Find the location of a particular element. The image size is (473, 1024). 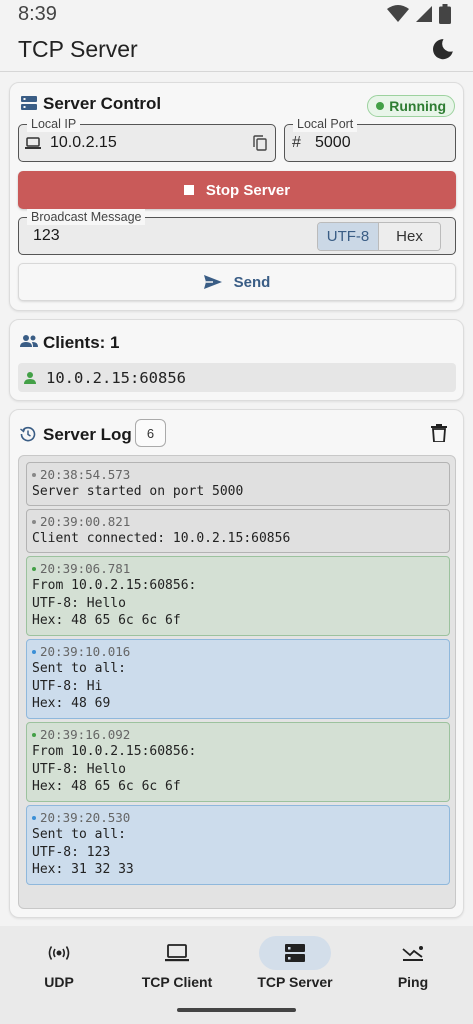

status-bar: 8:39 is located at coordinates (236, 14).